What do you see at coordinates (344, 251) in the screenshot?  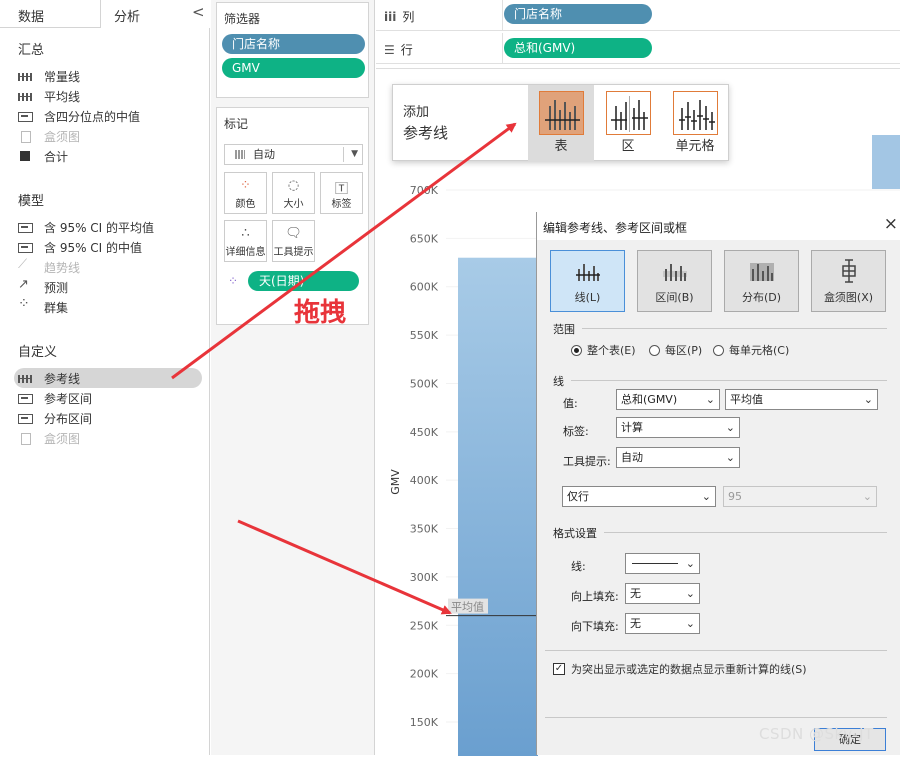 I see `drag-arrow` at bounding box center [344, 251].